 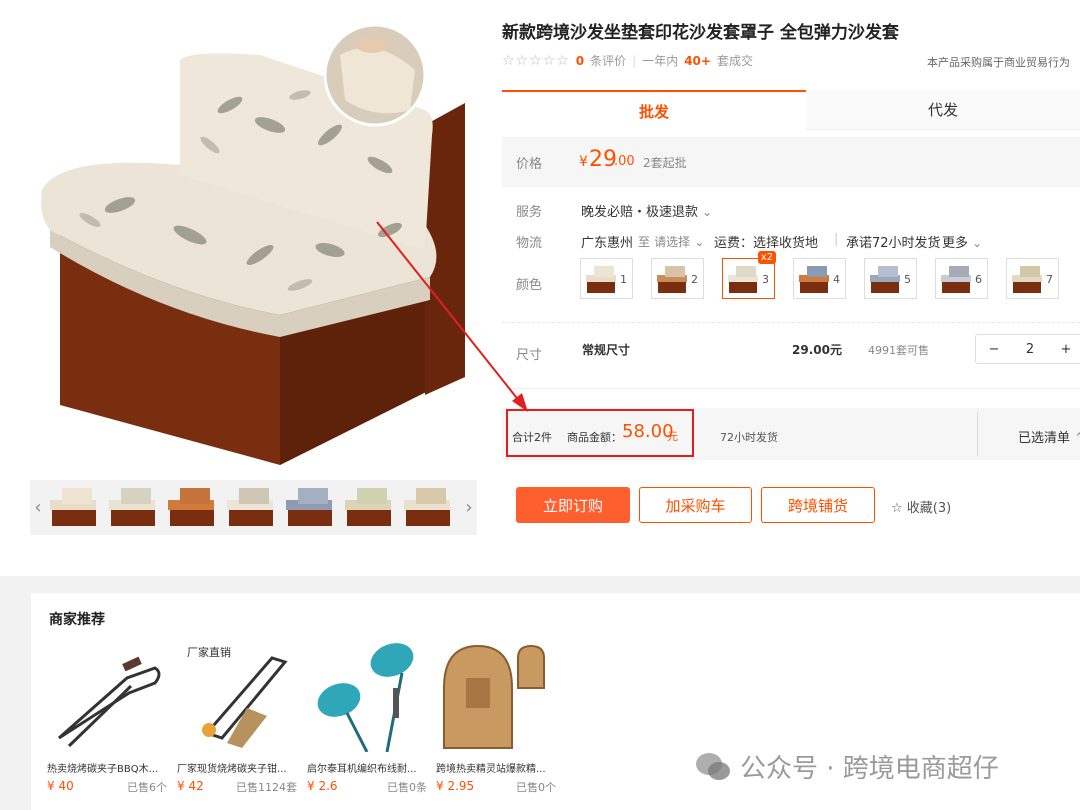 I want to click on recommend-sold: 已售1124套, so click(x=266, y=787).